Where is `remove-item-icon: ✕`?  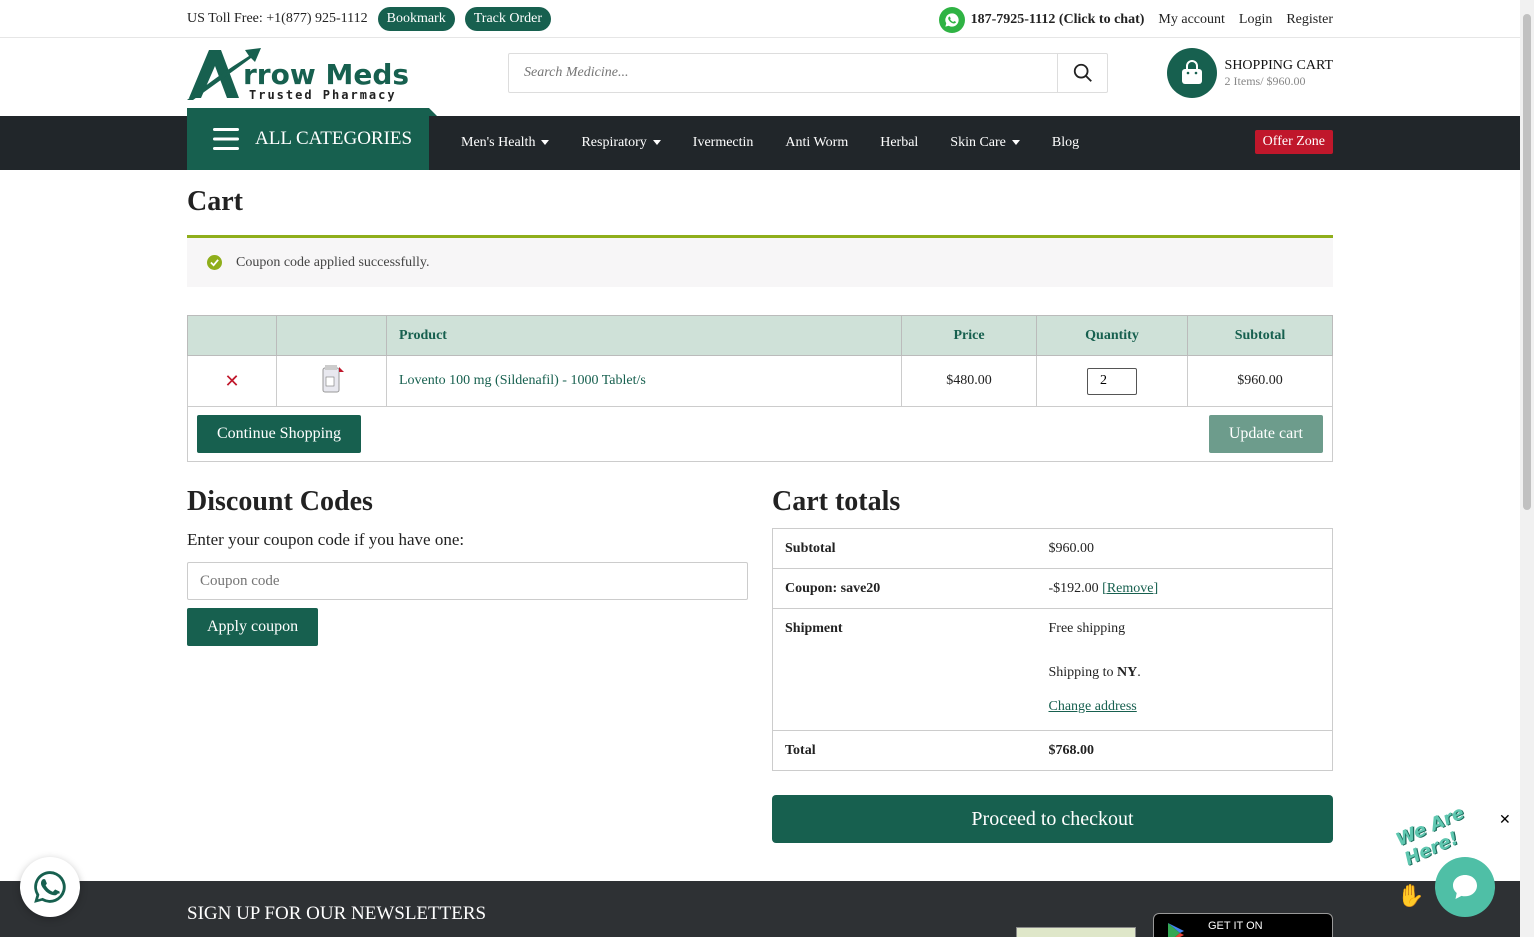 remove-item-icon: ✕ is located at coordinates (231, 381).